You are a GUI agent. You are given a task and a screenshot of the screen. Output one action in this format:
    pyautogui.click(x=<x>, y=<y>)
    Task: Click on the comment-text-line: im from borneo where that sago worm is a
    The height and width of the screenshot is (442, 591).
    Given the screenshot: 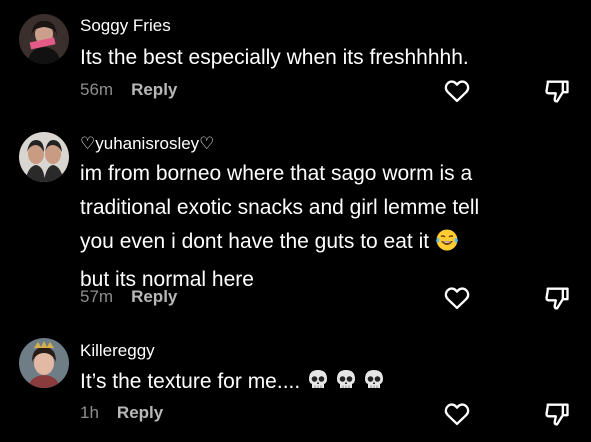 What is the action you would take?
    pyautogui.click(x=276, y=173)
    